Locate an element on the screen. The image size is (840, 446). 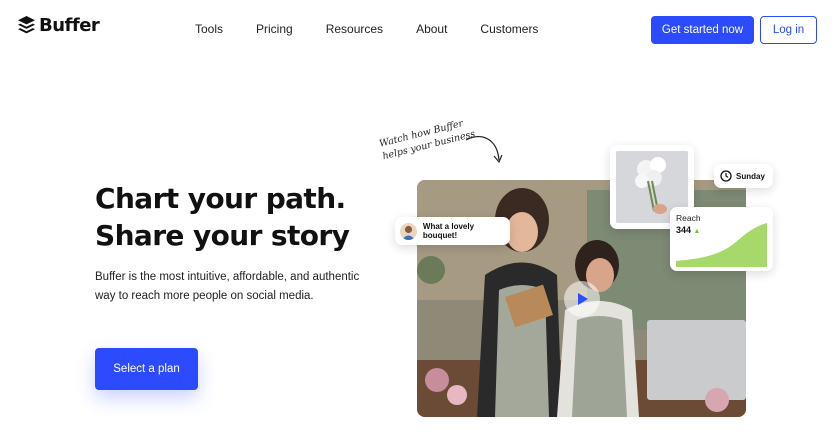
reach-area-chart is located at coordinates (721, 245).